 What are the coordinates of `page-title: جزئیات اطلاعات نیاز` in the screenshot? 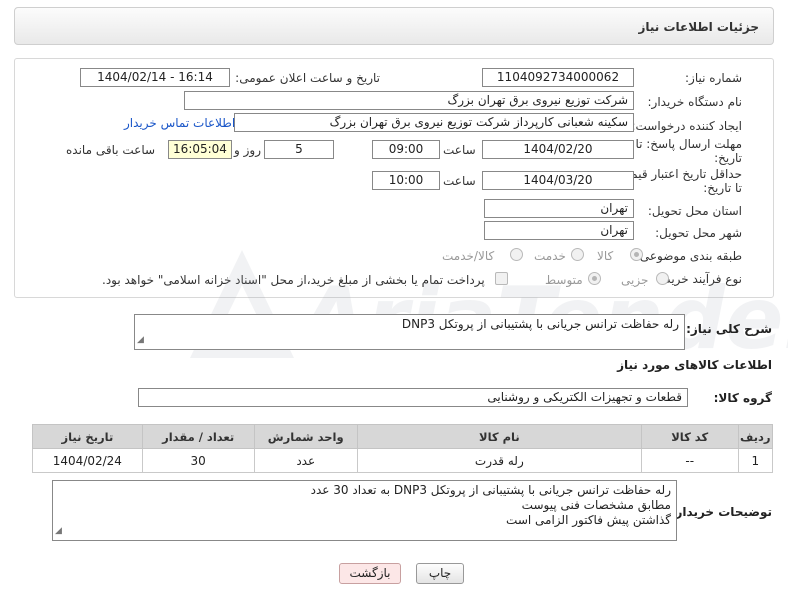 It's located at (698, 27).